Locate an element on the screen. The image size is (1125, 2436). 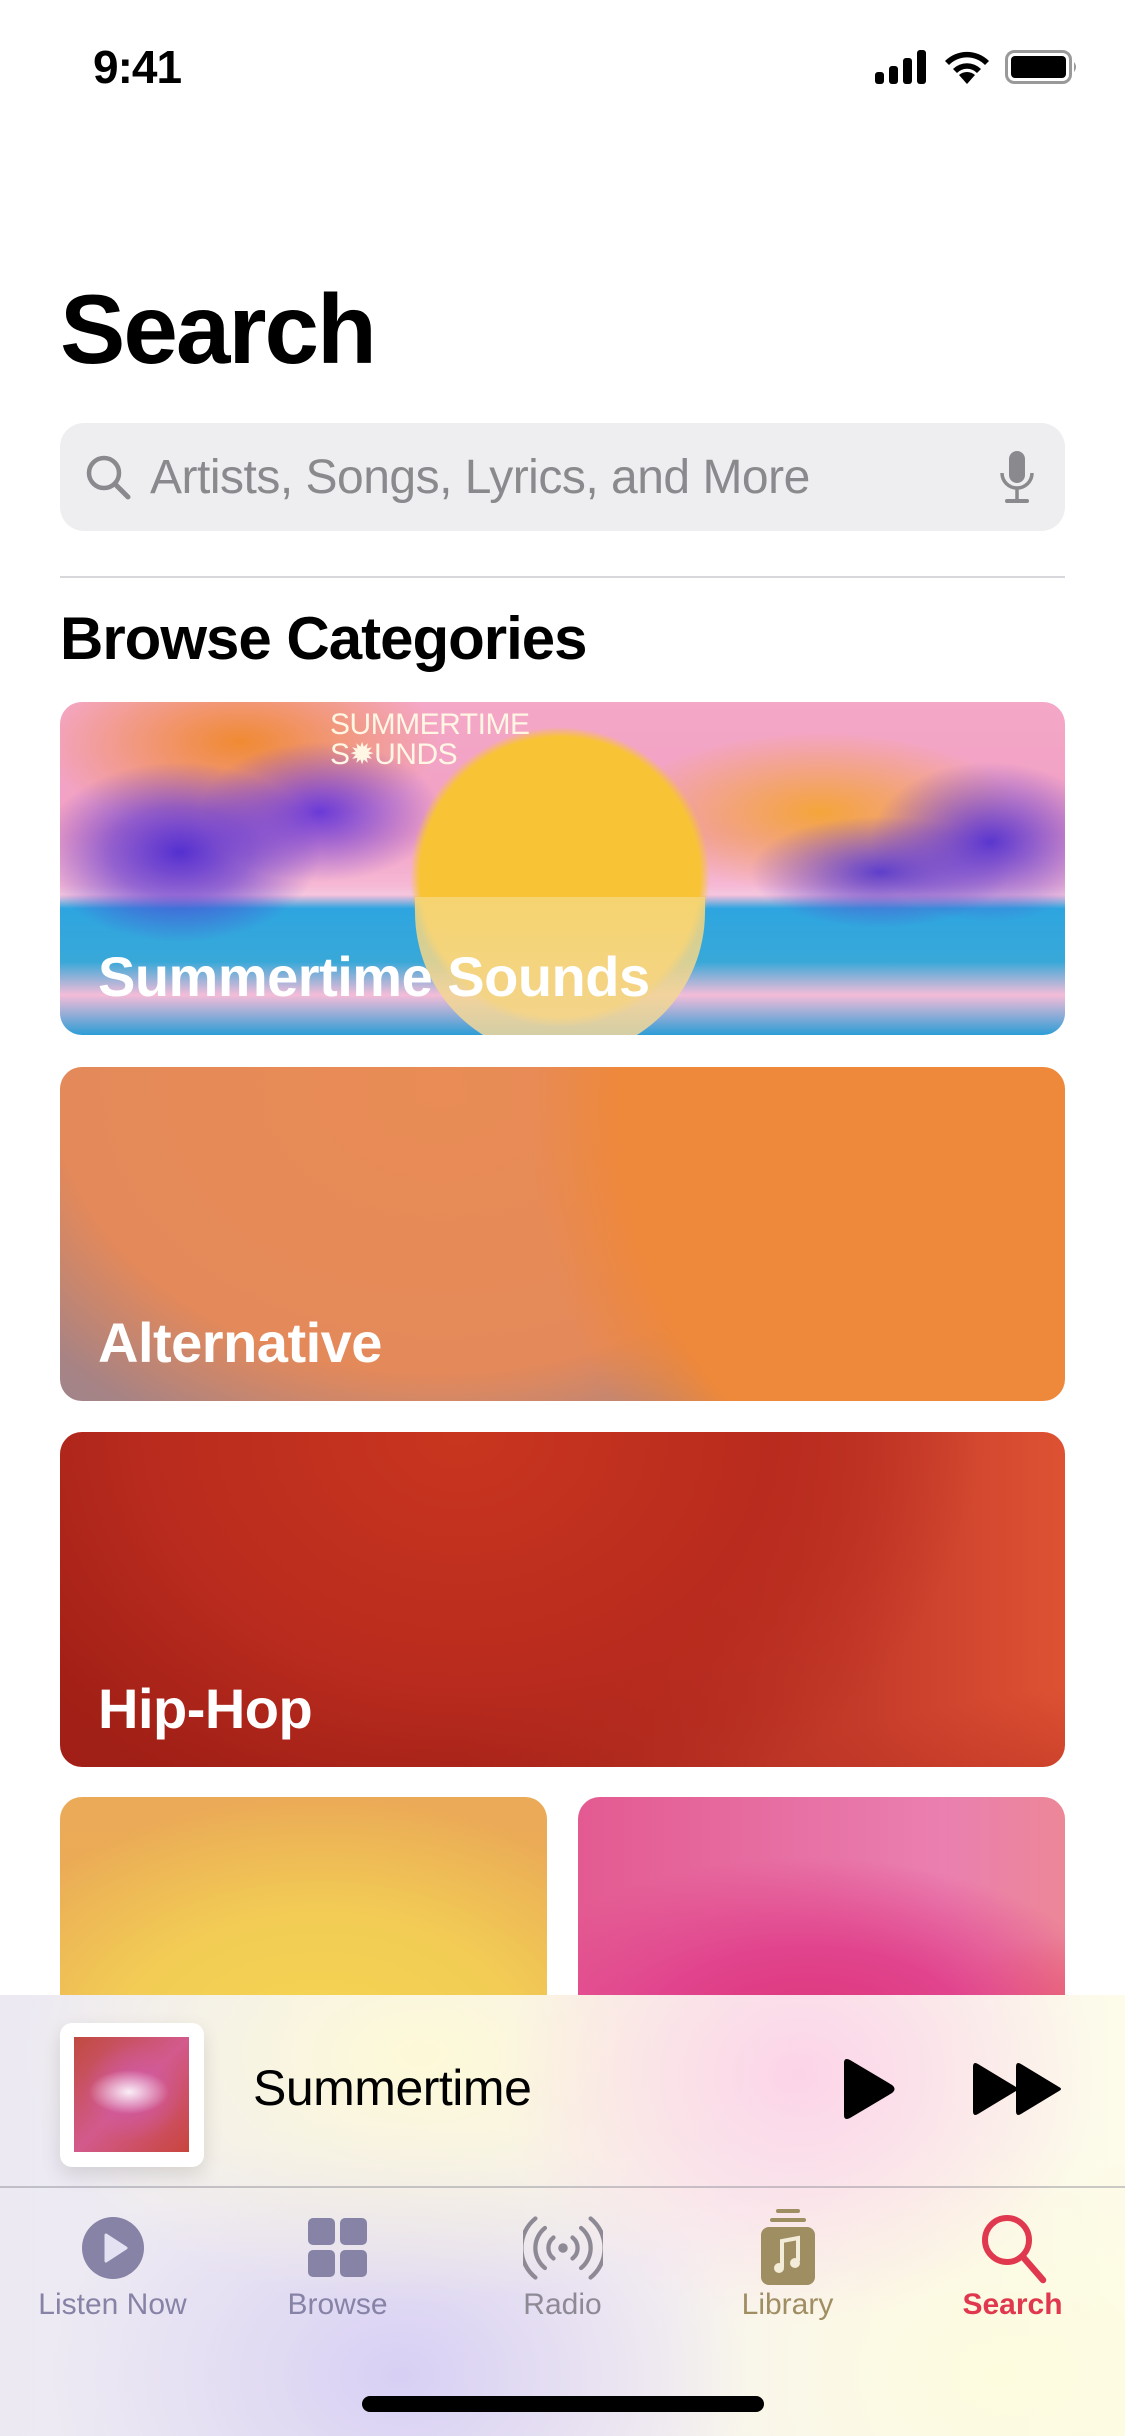
now-playing-title: Summertime is located at coordinates (392, 2088).